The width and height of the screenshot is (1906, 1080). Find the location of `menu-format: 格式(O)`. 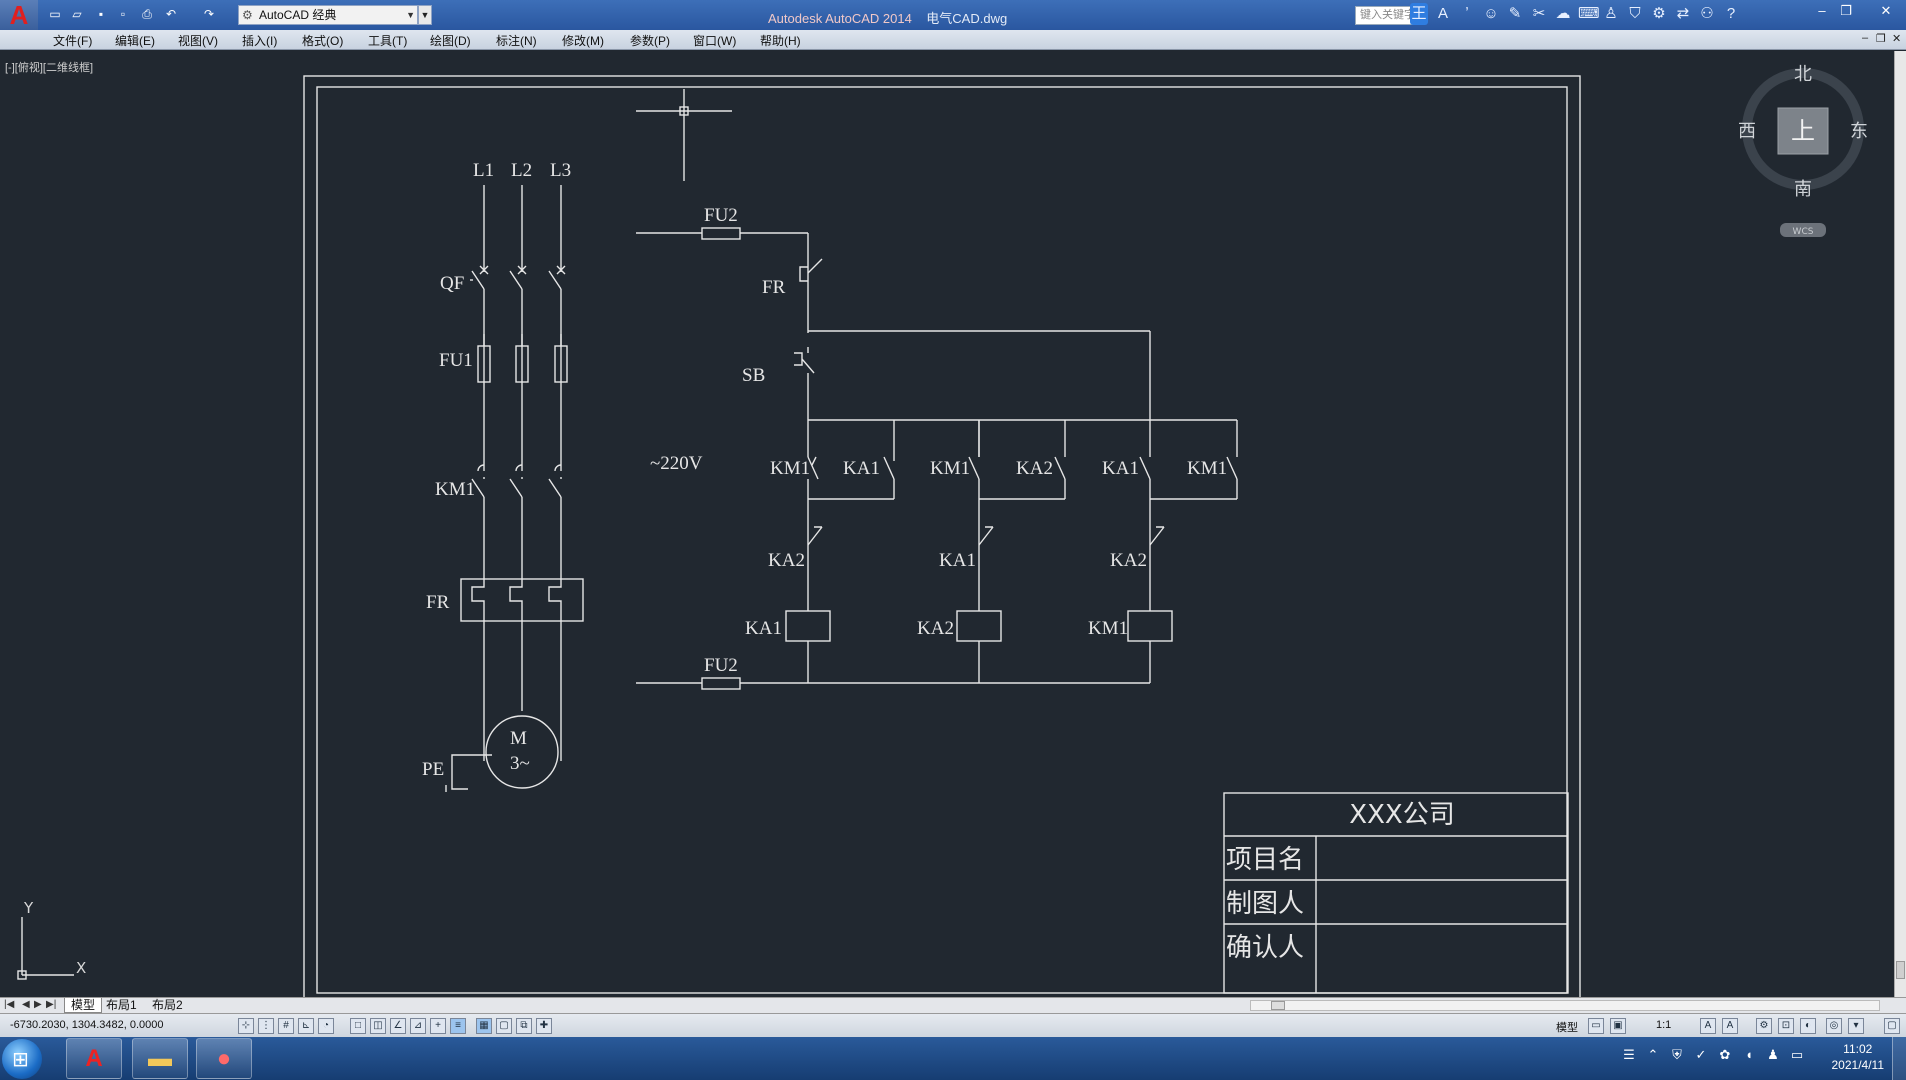

menu-format: 格式(O) is located at coordinates (322, 40).